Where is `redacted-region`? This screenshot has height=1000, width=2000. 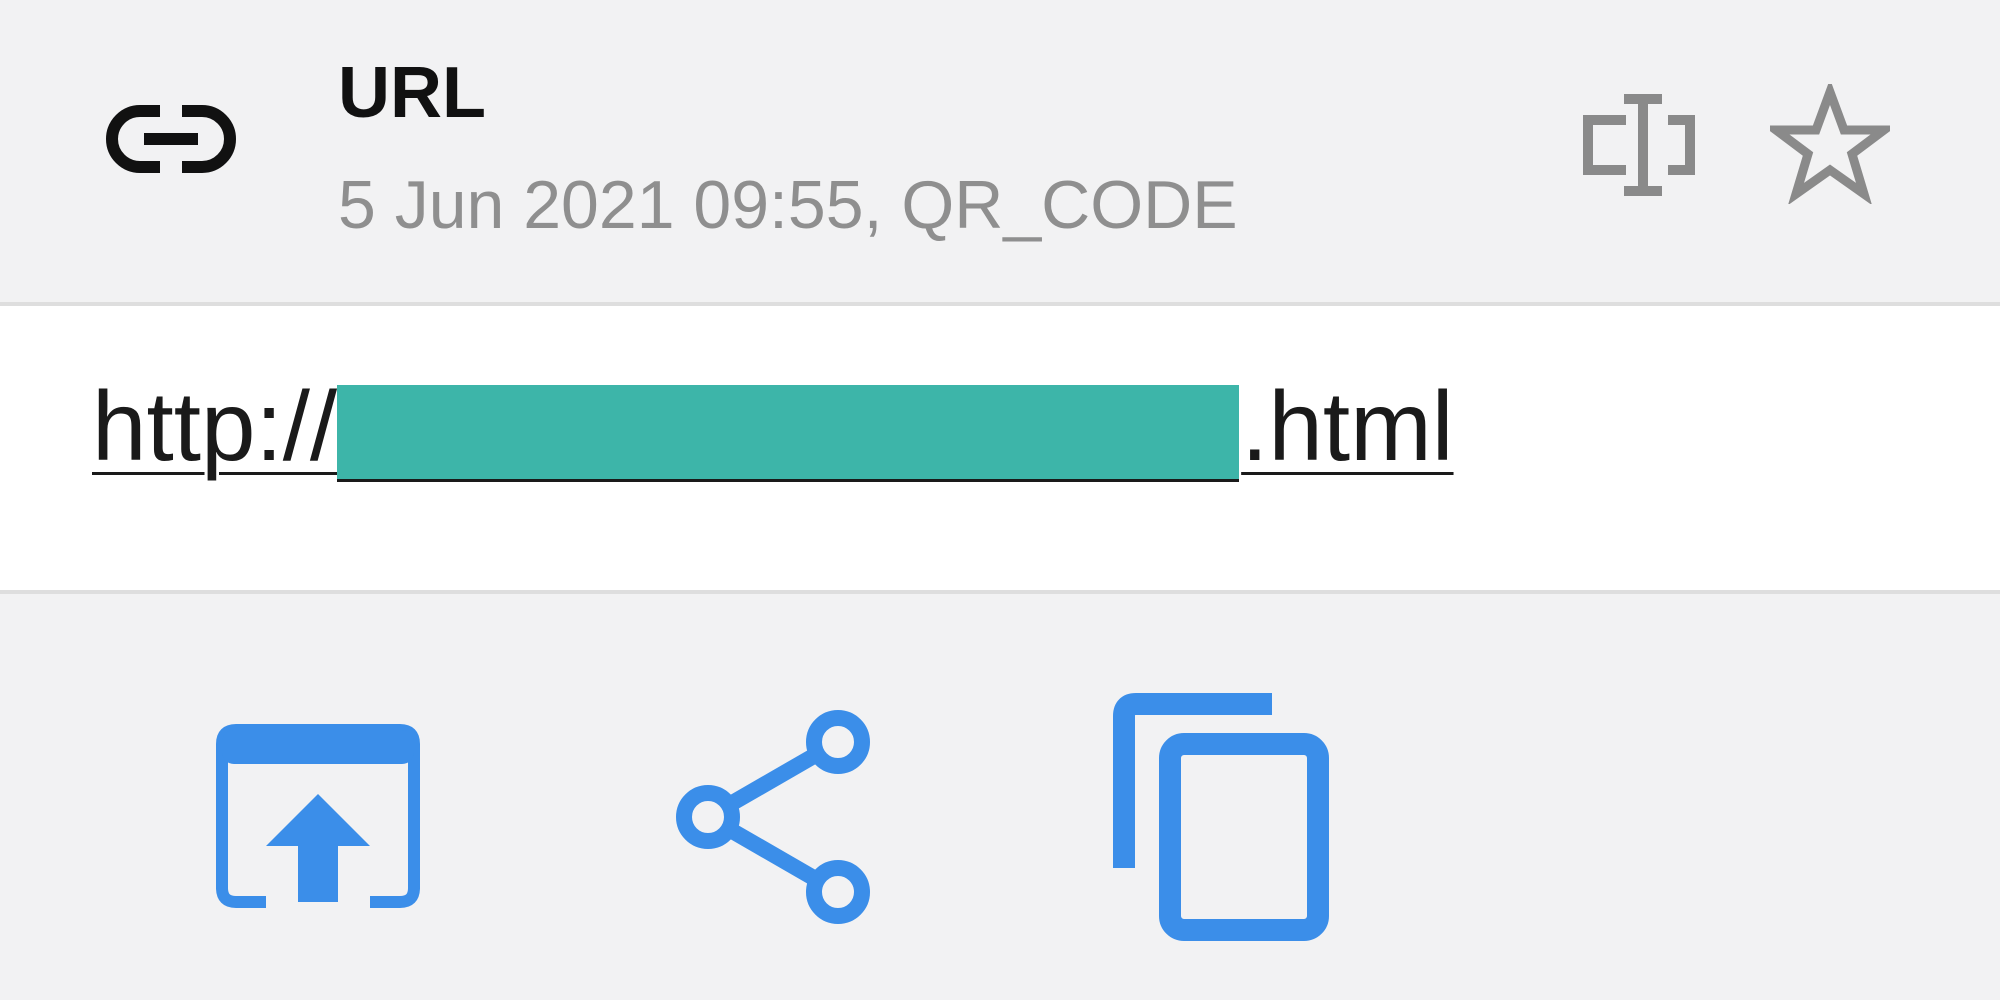 redacted-region is located at coordinates (788, 433).